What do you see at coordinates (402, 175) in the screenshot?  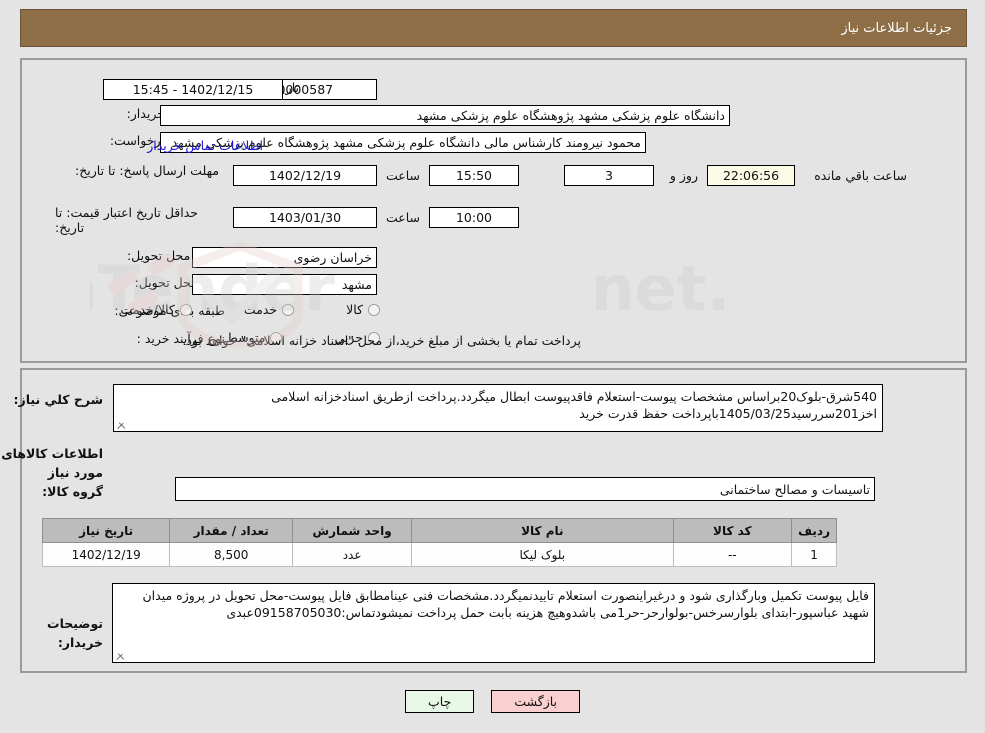 I see `response-deadline-time-label: ساعت` at bounding box center [402, 175].